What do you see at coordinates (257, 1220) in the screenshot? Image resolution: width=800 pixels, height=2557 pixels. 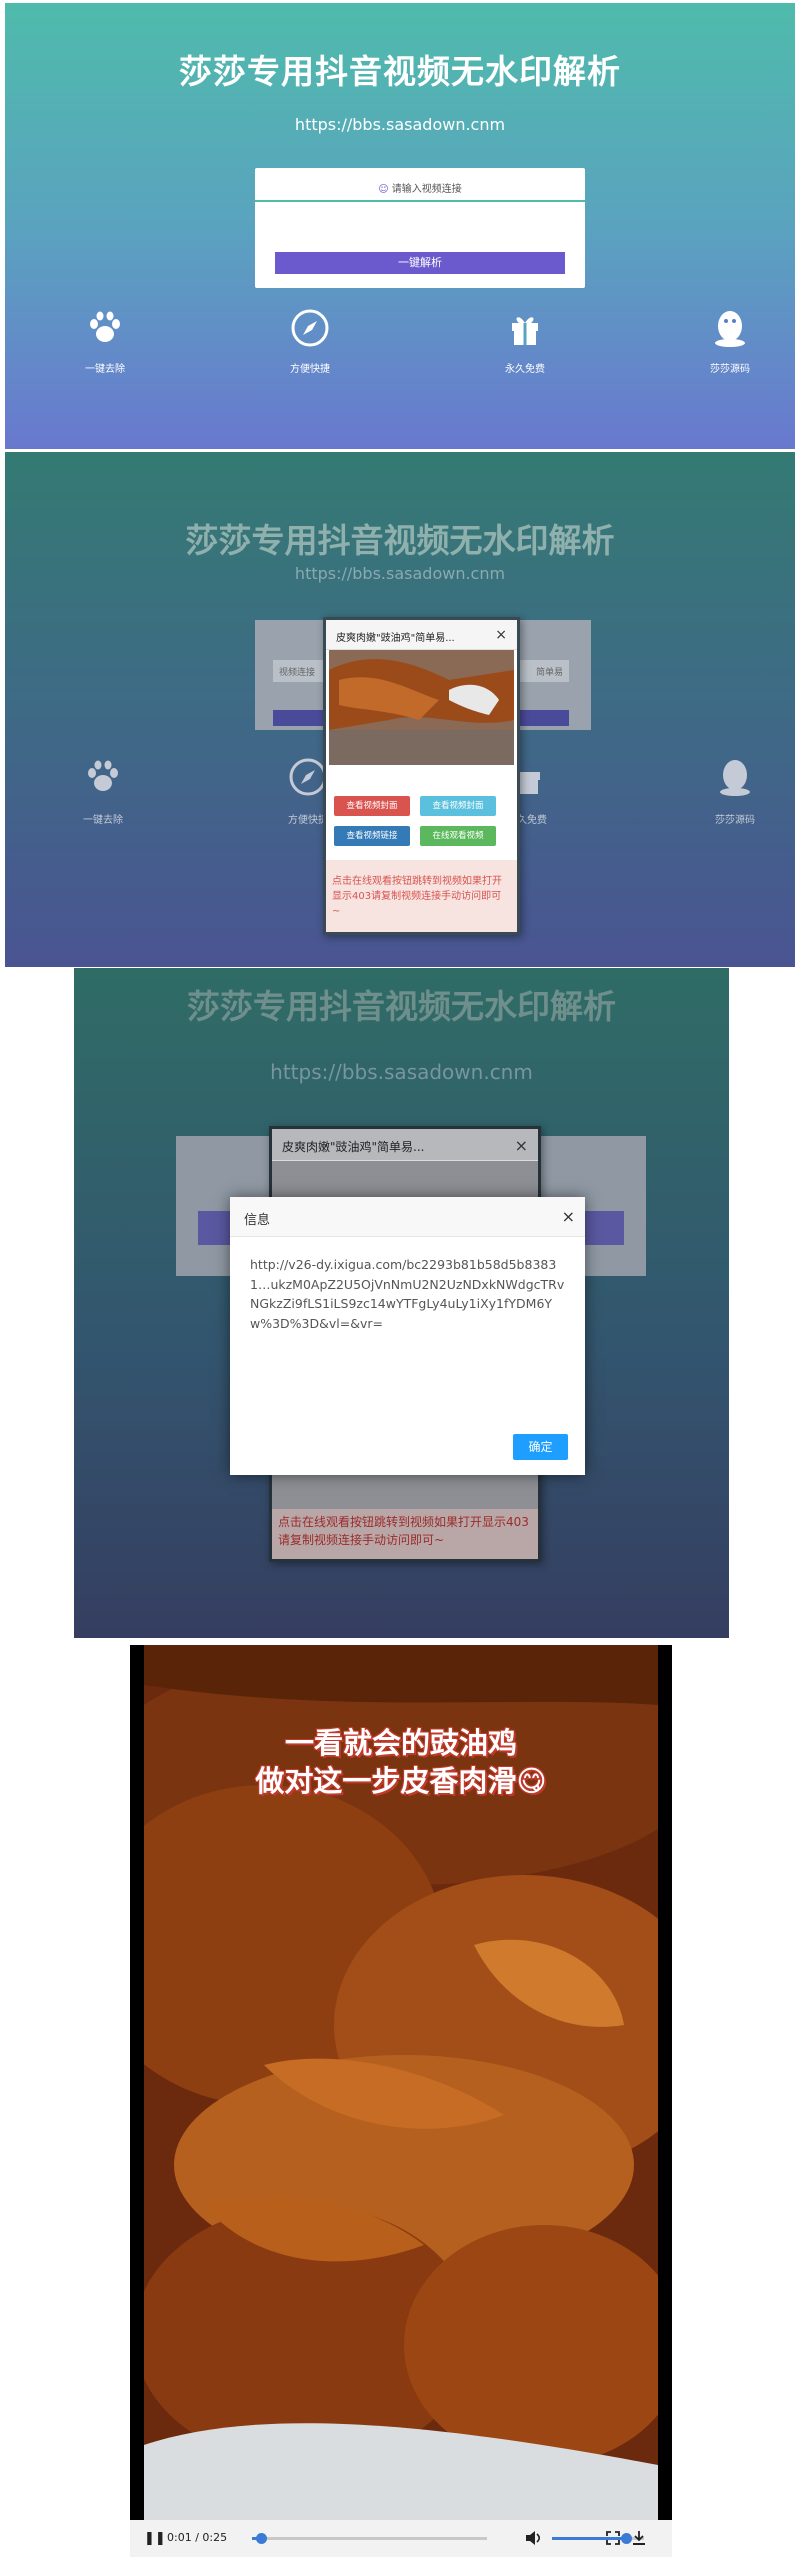 I see `dialog-title: 信息` at bounding box center [257, 1220].